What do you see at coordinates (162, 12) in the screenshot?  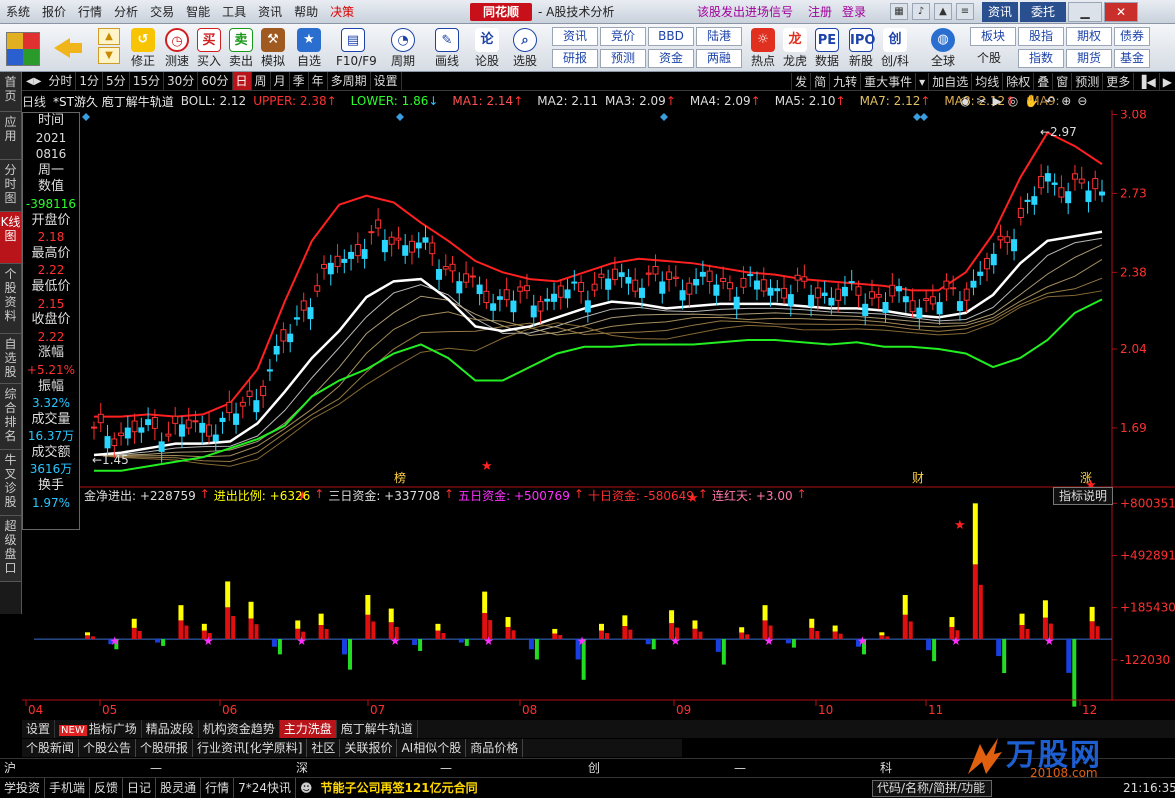 I see `menu-trade: 交易` at bounding box center [162, 12].